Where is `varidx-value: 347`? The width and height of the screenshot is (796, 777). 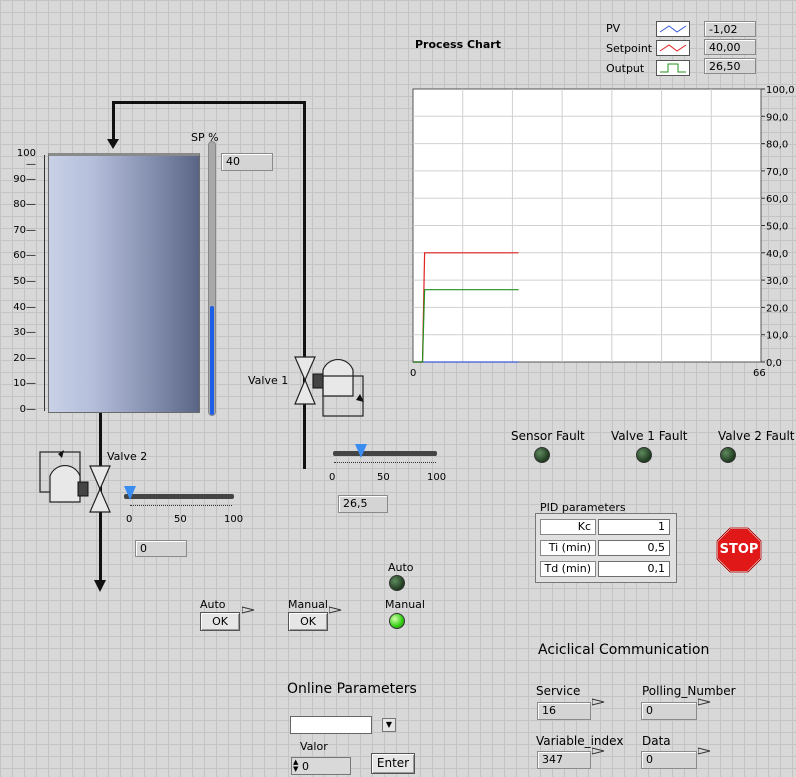
varidx-value: 347 is located at coordinates (564, 760).